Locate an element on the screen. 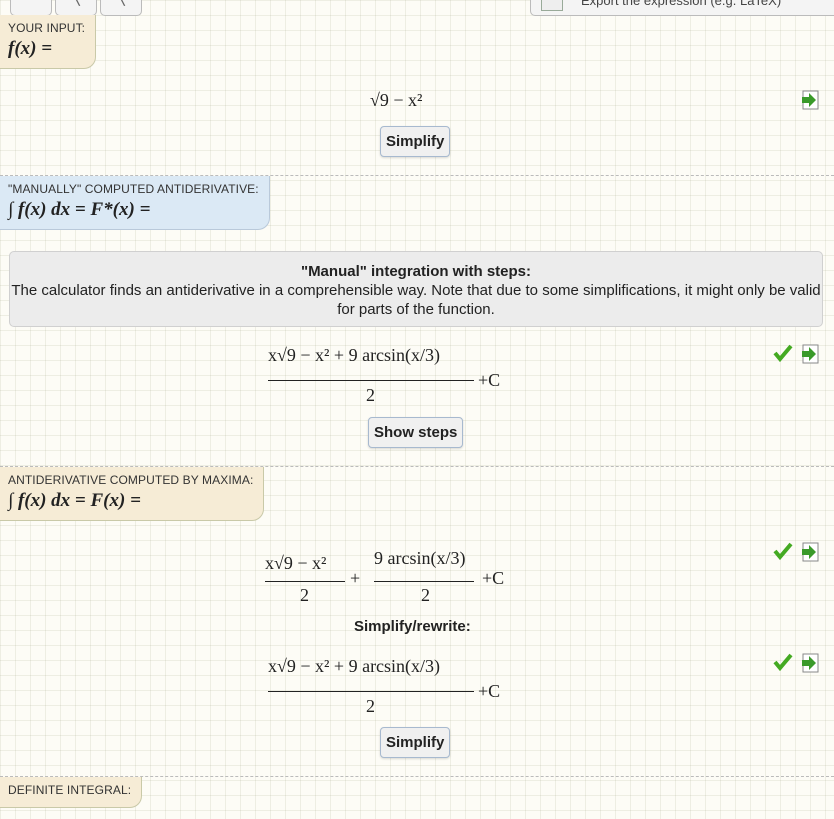 This screenshot has width=834, height=819. rewrite-denominator: 2 is located at coordinates (370, 706).